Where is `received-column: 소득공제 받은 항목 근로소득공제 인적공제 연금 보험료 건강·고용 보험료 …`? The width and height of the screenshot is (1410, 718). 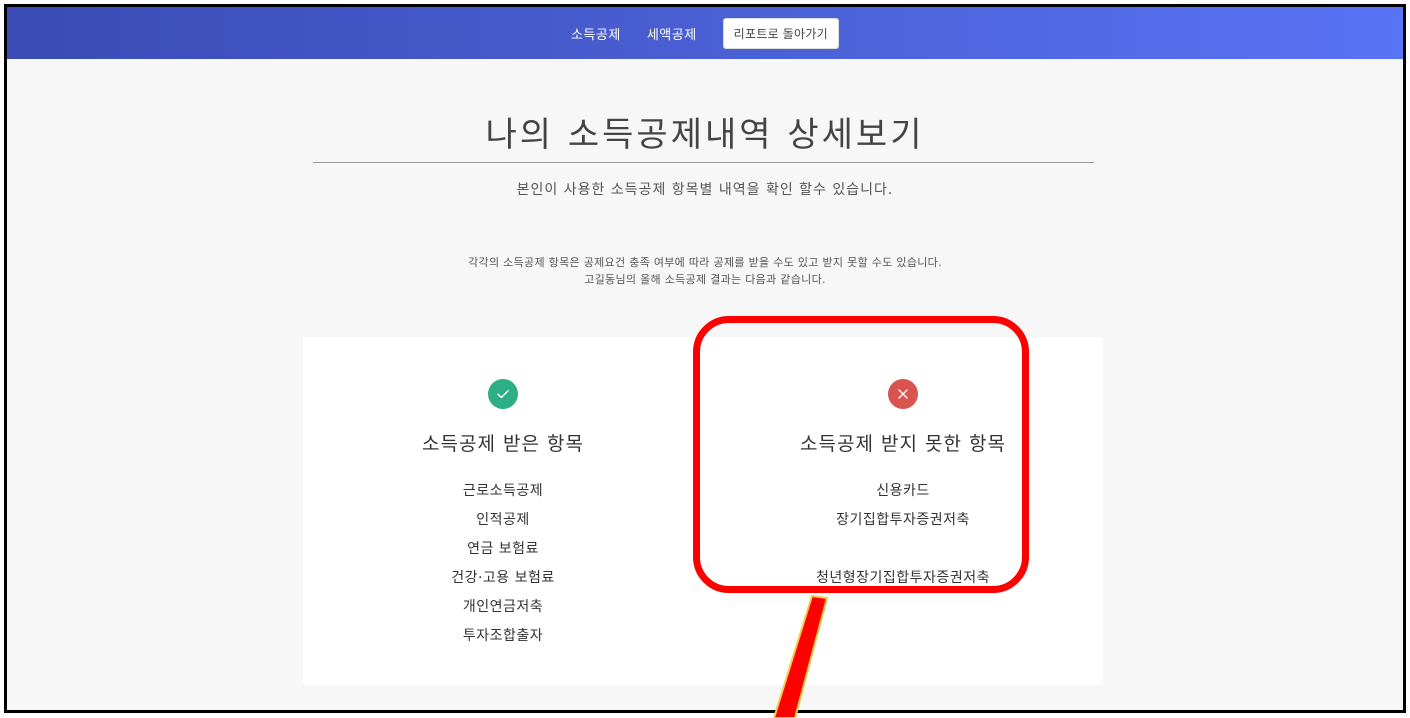 received-column: 소득공제 받은 항목 근로소득공제 인적공제 연금 보험료 건강·고용 보험료 … is located at coordinates (503, 511).